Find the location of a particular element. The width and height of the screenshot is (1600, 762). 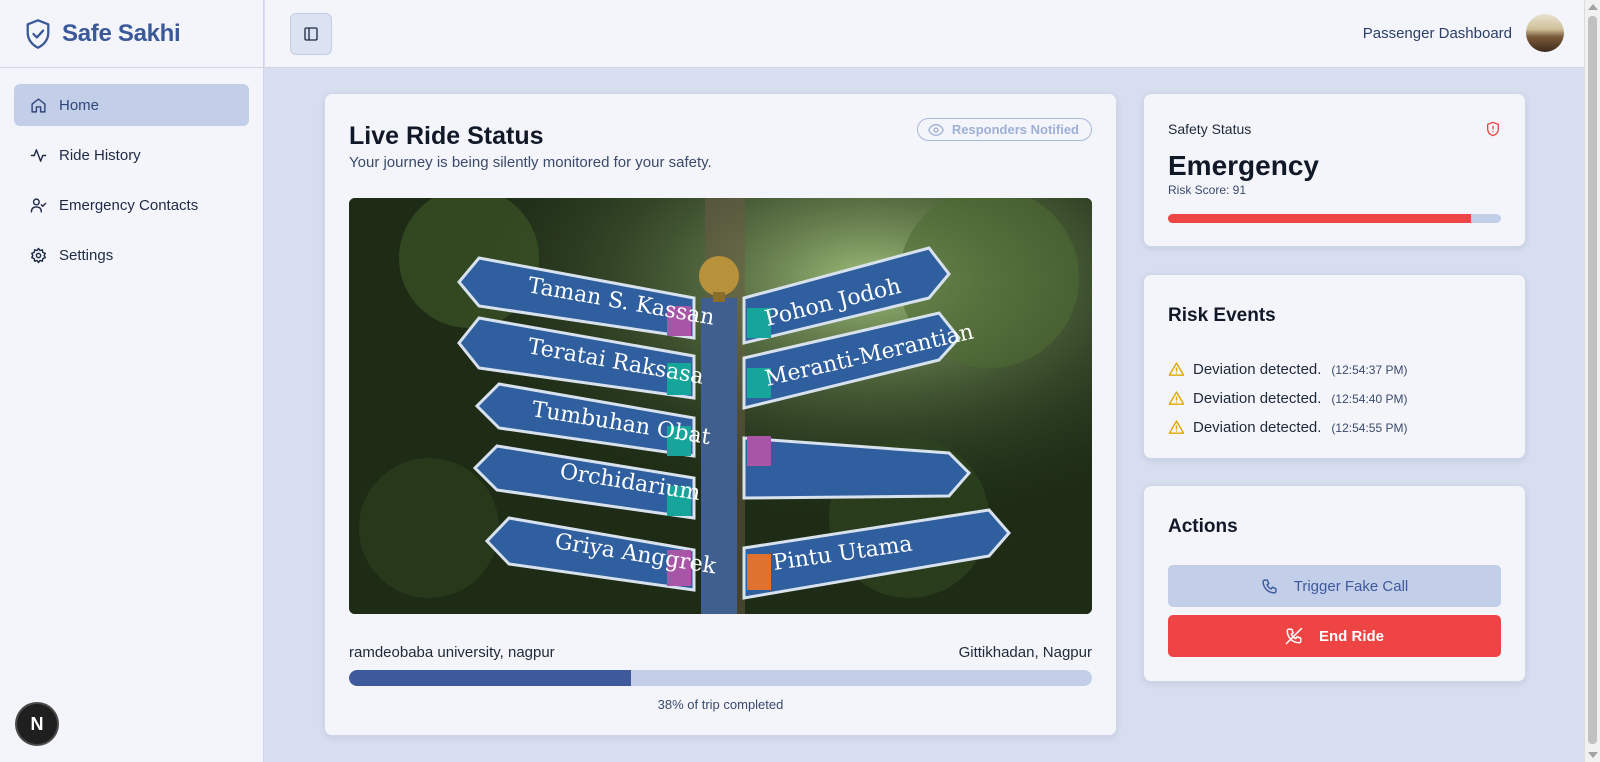

trigger-fake-call-button: Trigger Fake Call is located at coordinates (1334, 586).